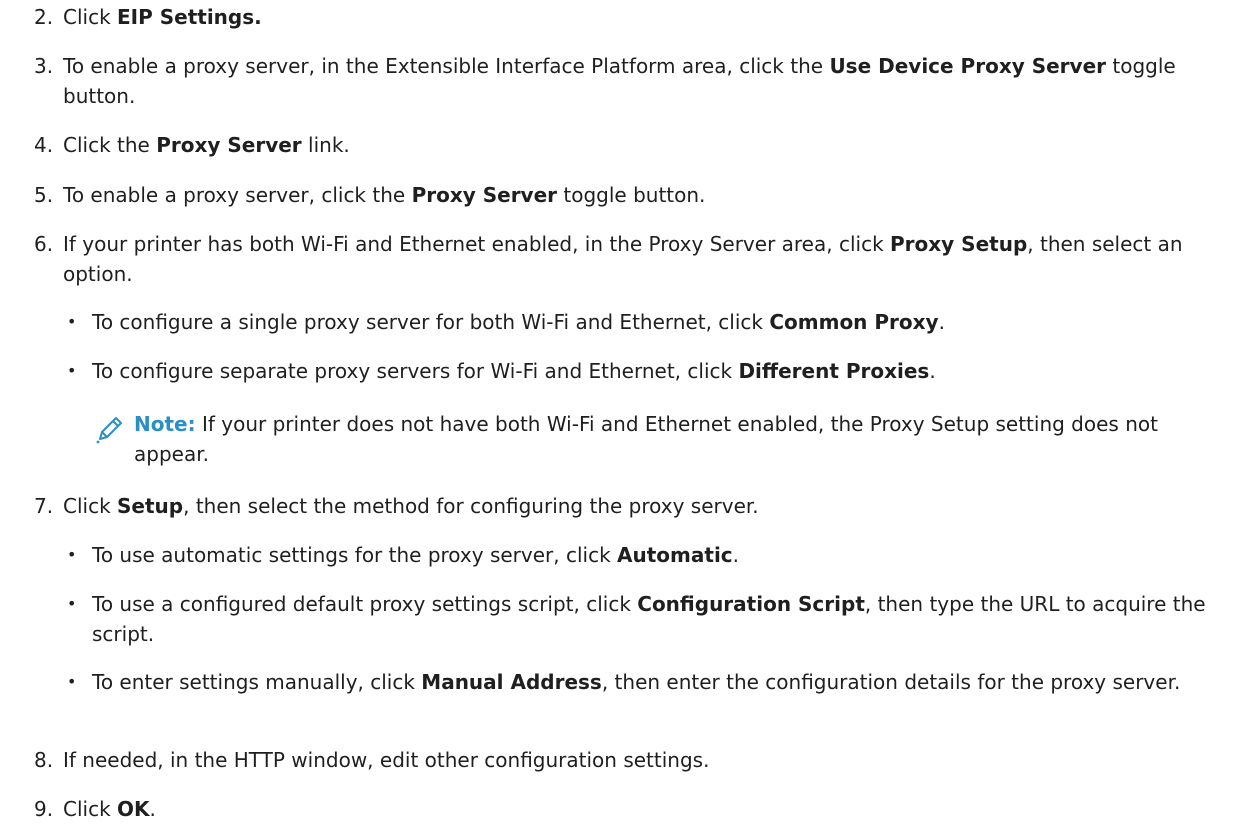 The height and width of the screenshot is (827, 1258). Describe the element at coordinates (257, 682) in the screenshot. I see `text-run: To enter settings manually, click` at that location.